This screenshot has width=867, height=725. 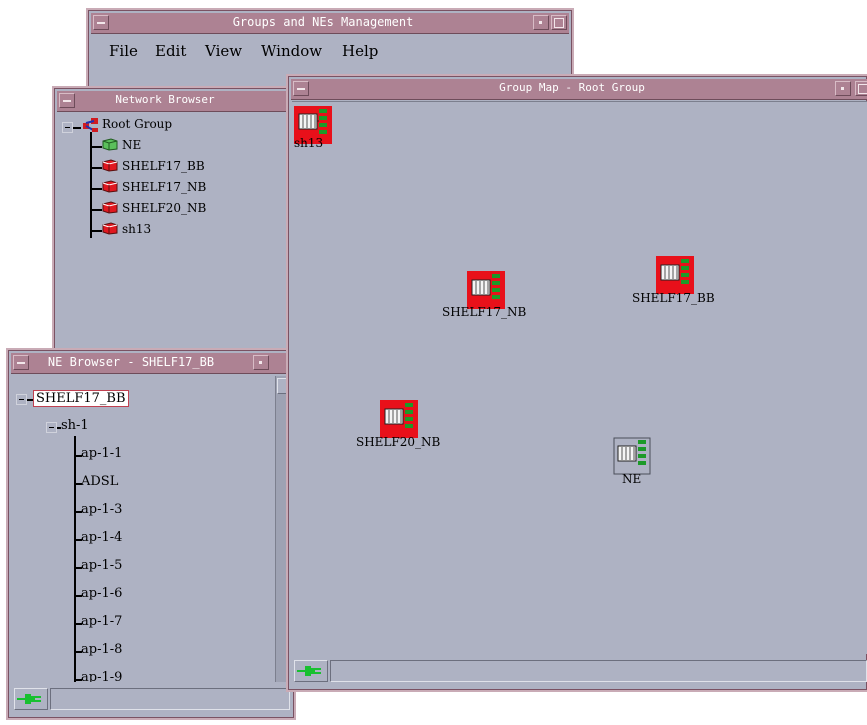 What do you see at coordinates (309, 143) in the screenshot?
I see `map-node-label: sh13` at bounding box center [309, 143].